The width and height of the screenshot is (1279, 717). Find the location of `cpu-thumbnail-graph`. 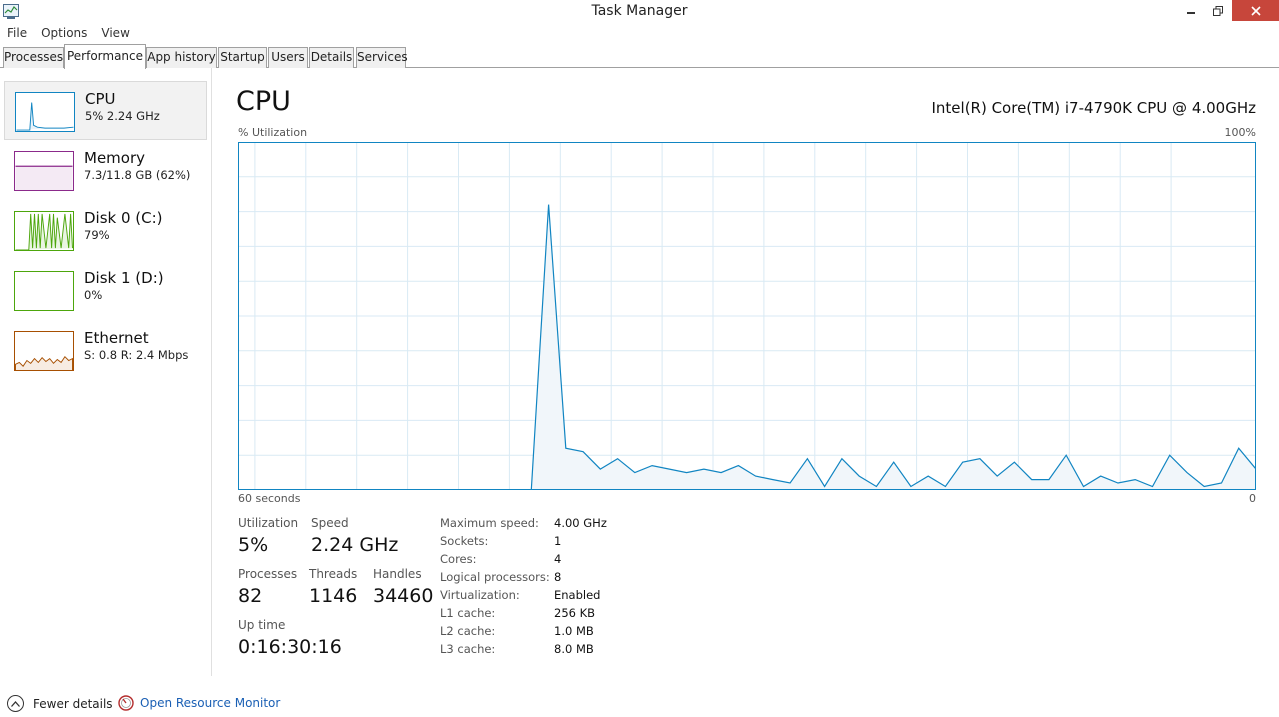

cpu-thumbnail-graph is located at coordinates (45, 112).